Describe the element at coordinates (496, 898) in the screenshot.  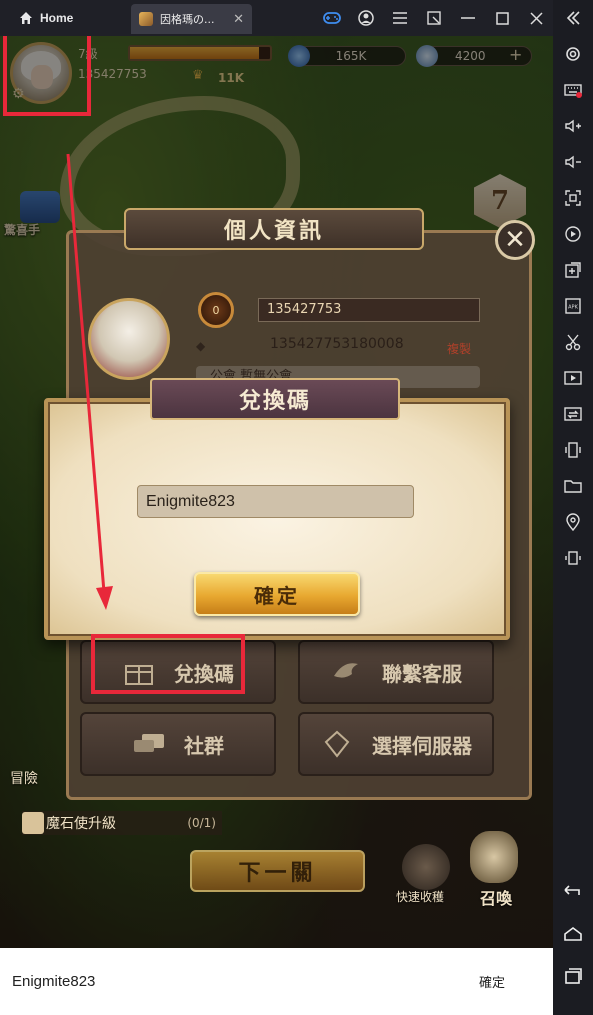
I see `summon-label: 召喚` at that location.